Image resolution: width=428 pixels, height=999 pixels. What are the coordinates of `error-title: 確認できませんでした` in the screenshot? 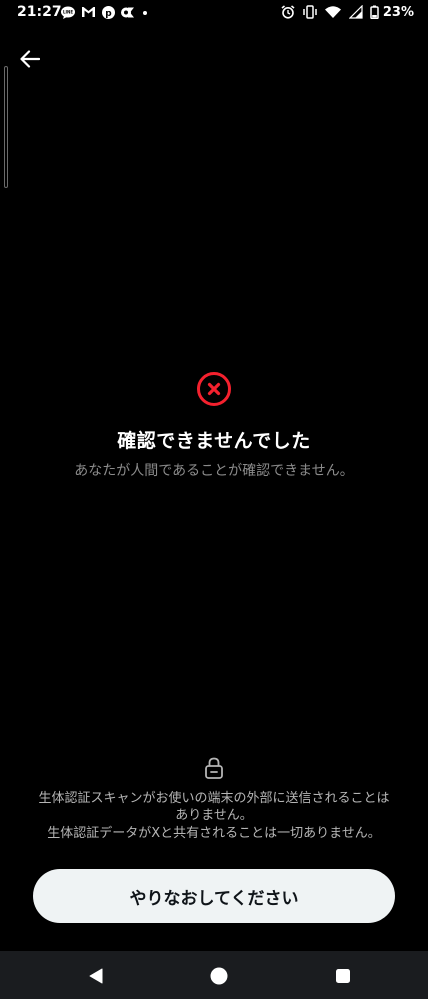 It's located at (214, 441).